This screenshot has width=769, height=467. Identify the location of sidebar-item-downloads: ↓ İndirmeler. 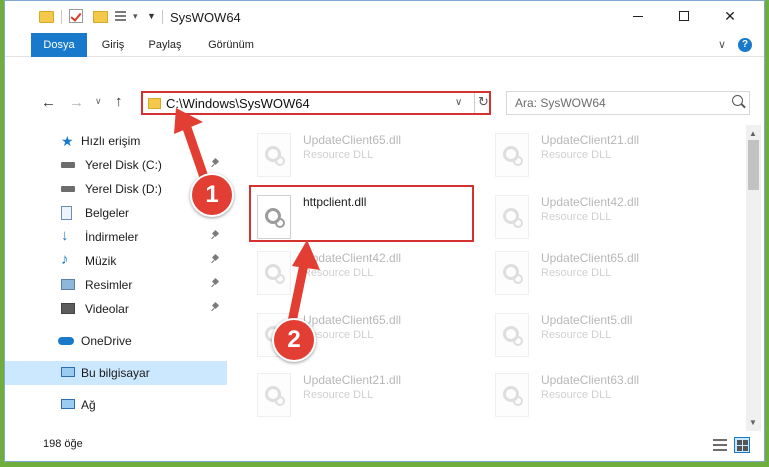
(116, 237).